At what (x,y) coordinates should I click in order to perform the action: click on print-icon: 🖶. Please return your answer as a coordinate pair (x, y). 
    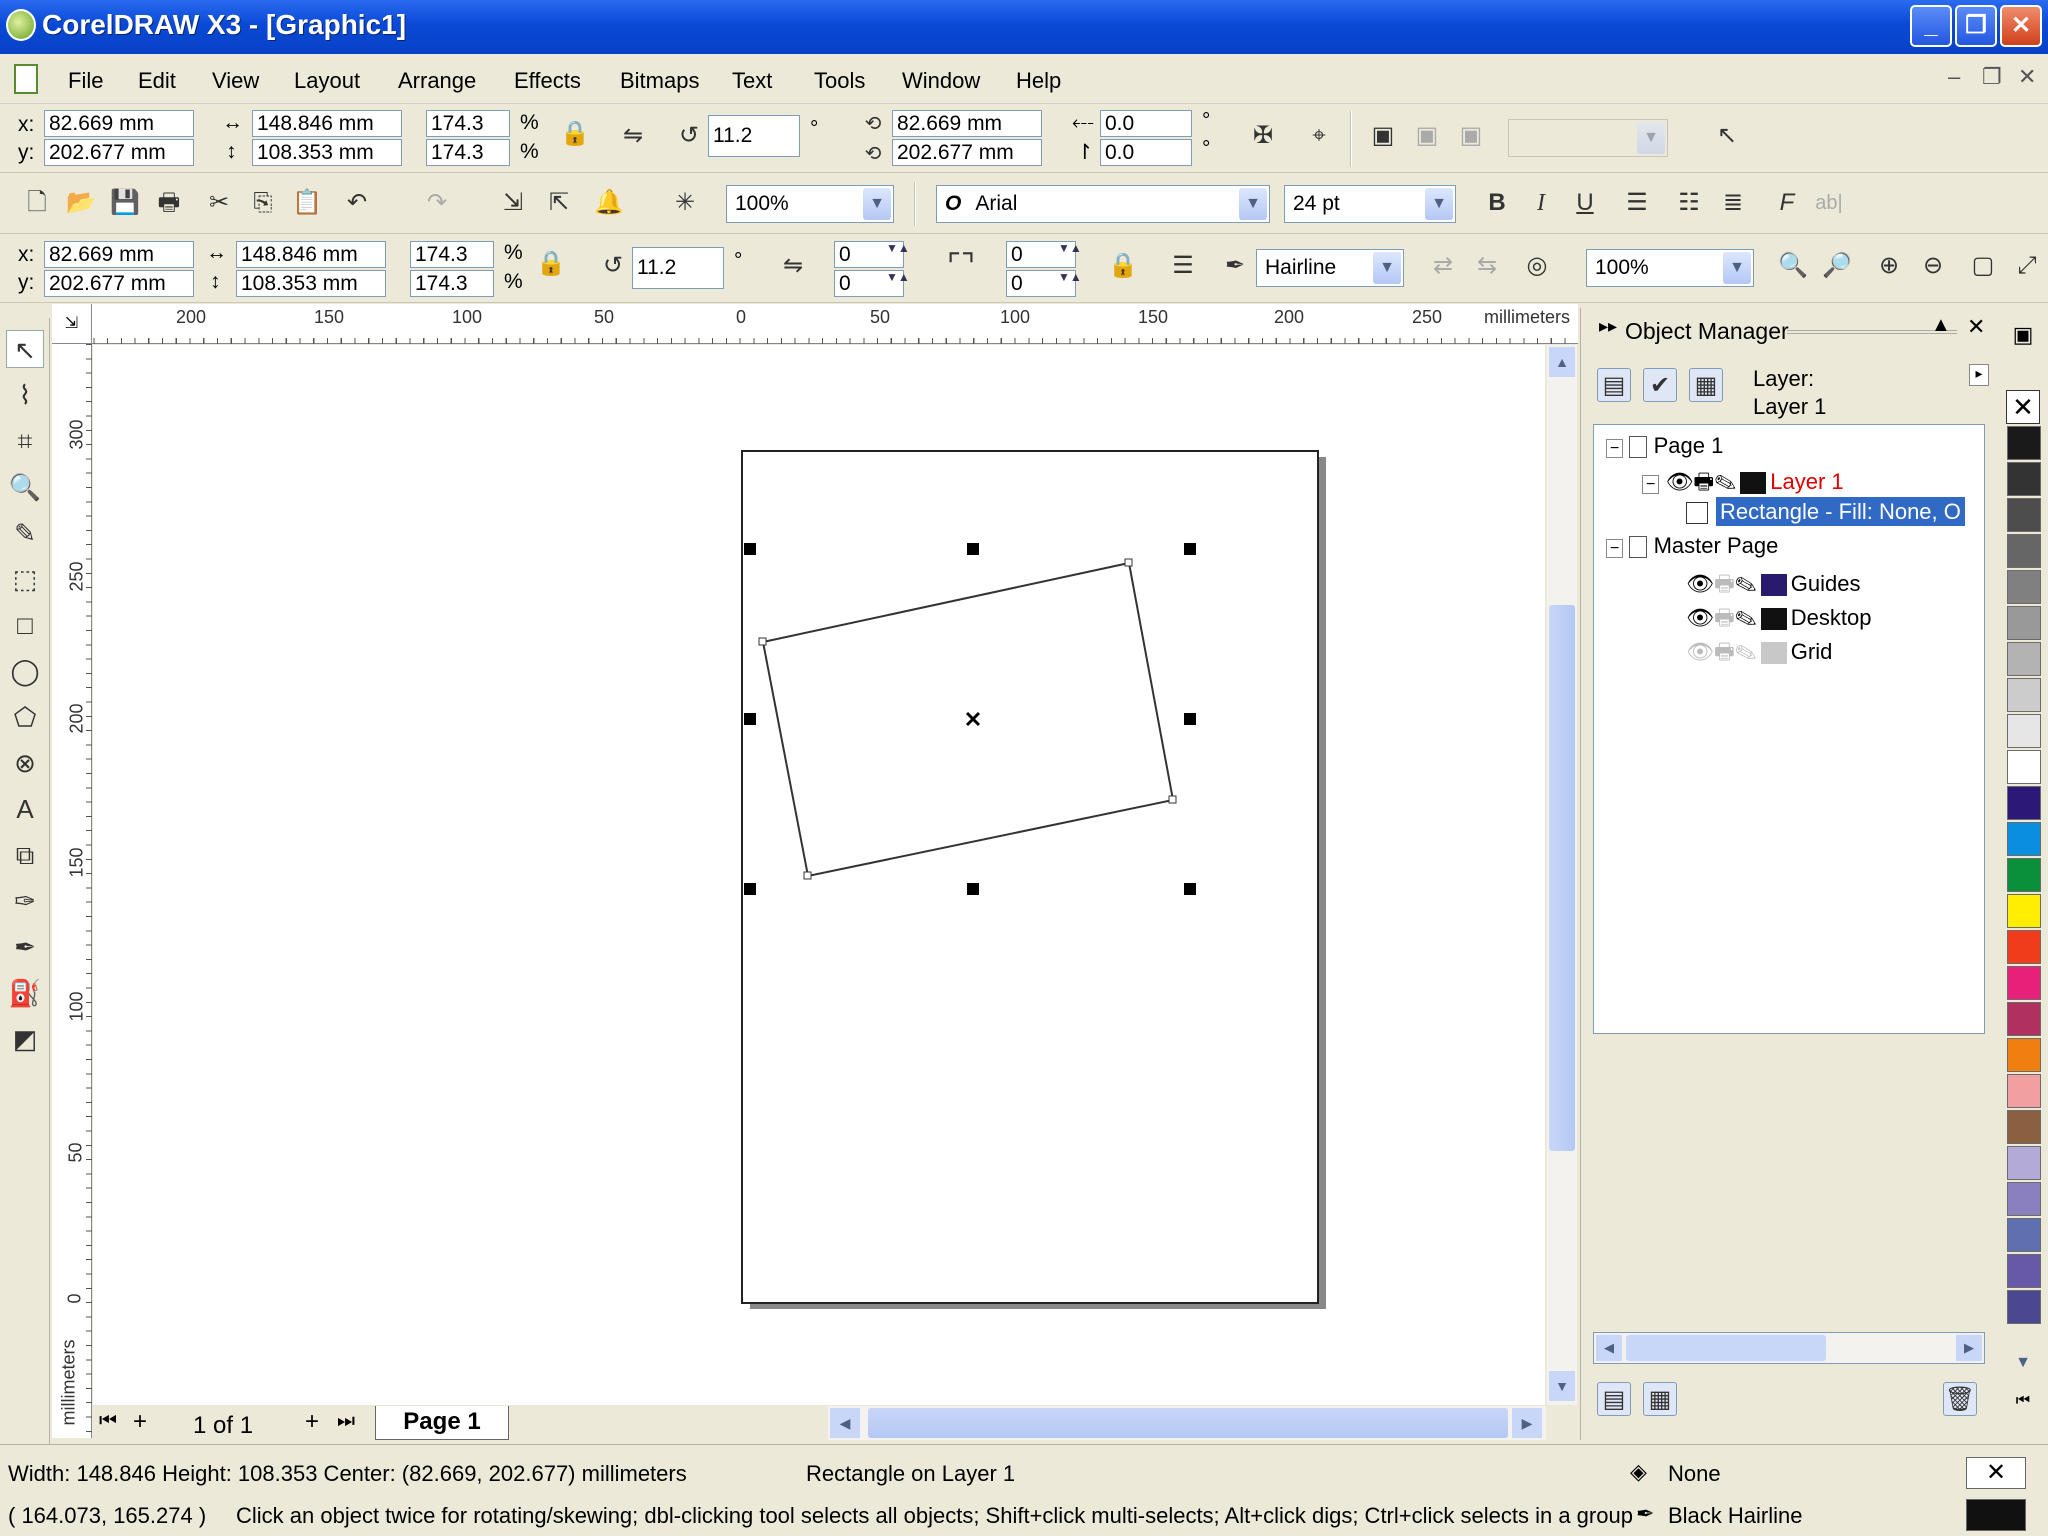
    Looking at the image, I should click on (169, 203).